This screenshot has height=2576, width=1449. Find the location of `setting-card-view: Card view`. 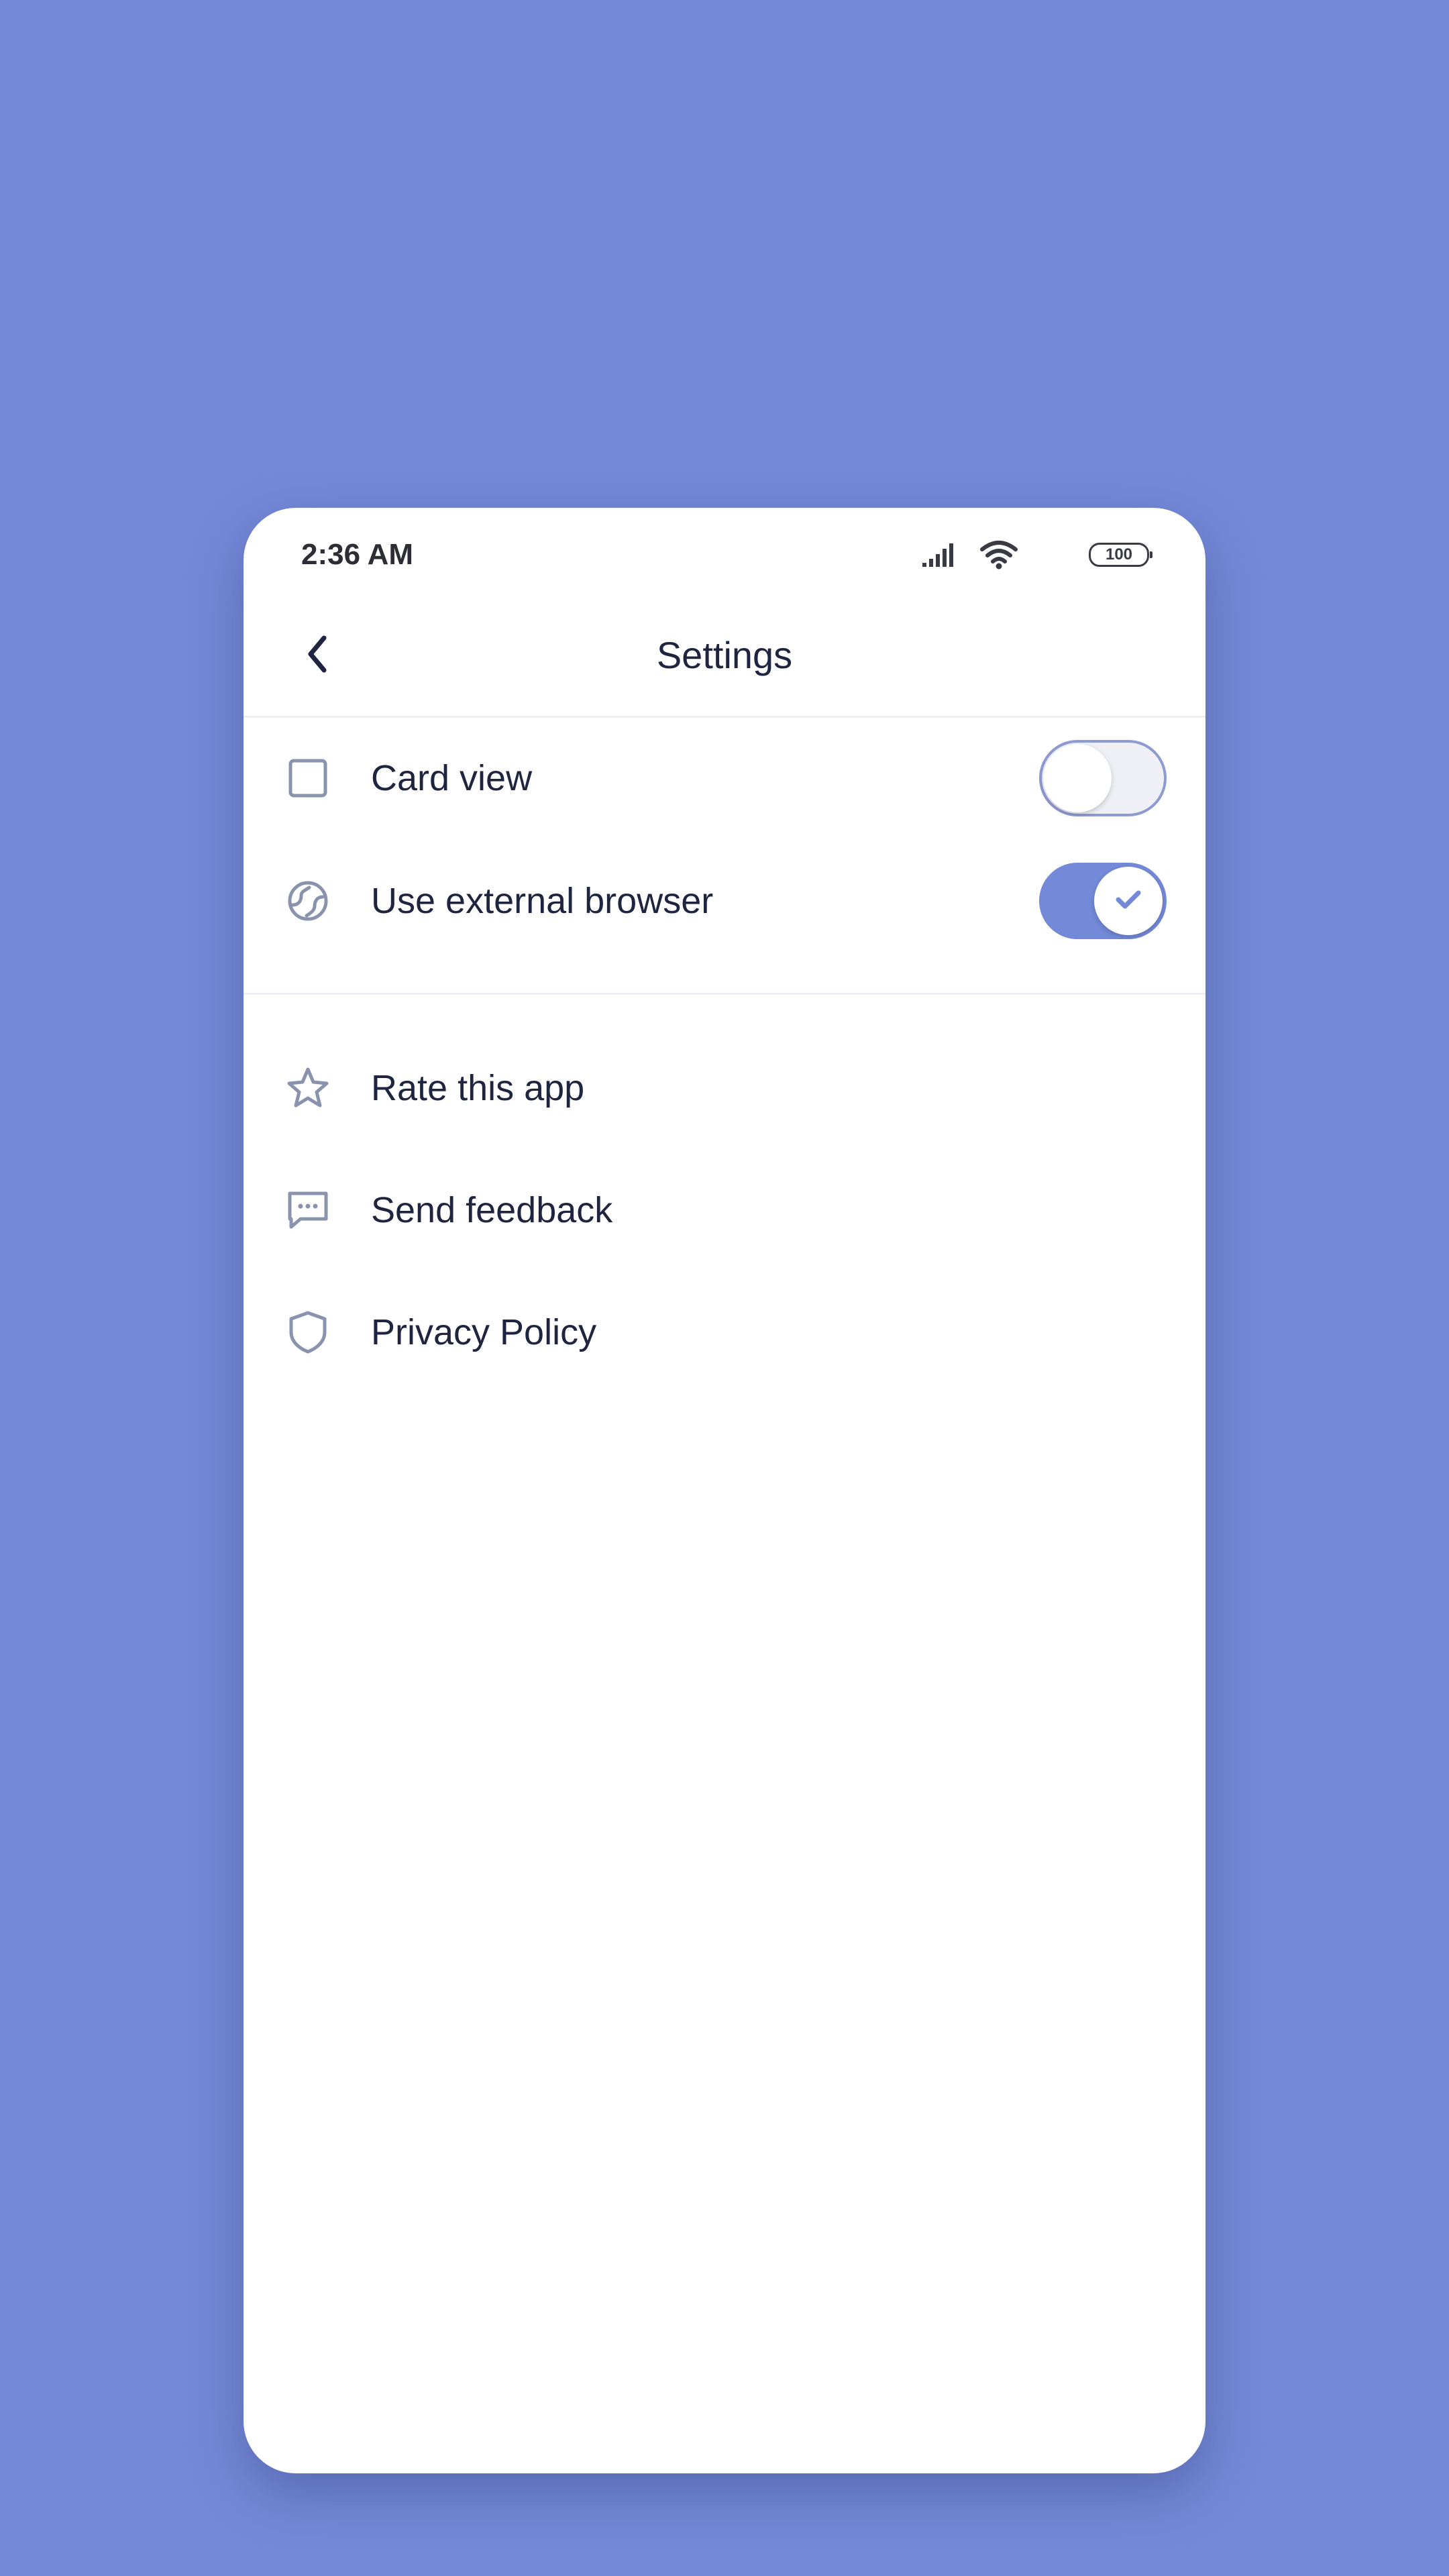

setting-card-view: Card view is located at coordinates (724, 778).